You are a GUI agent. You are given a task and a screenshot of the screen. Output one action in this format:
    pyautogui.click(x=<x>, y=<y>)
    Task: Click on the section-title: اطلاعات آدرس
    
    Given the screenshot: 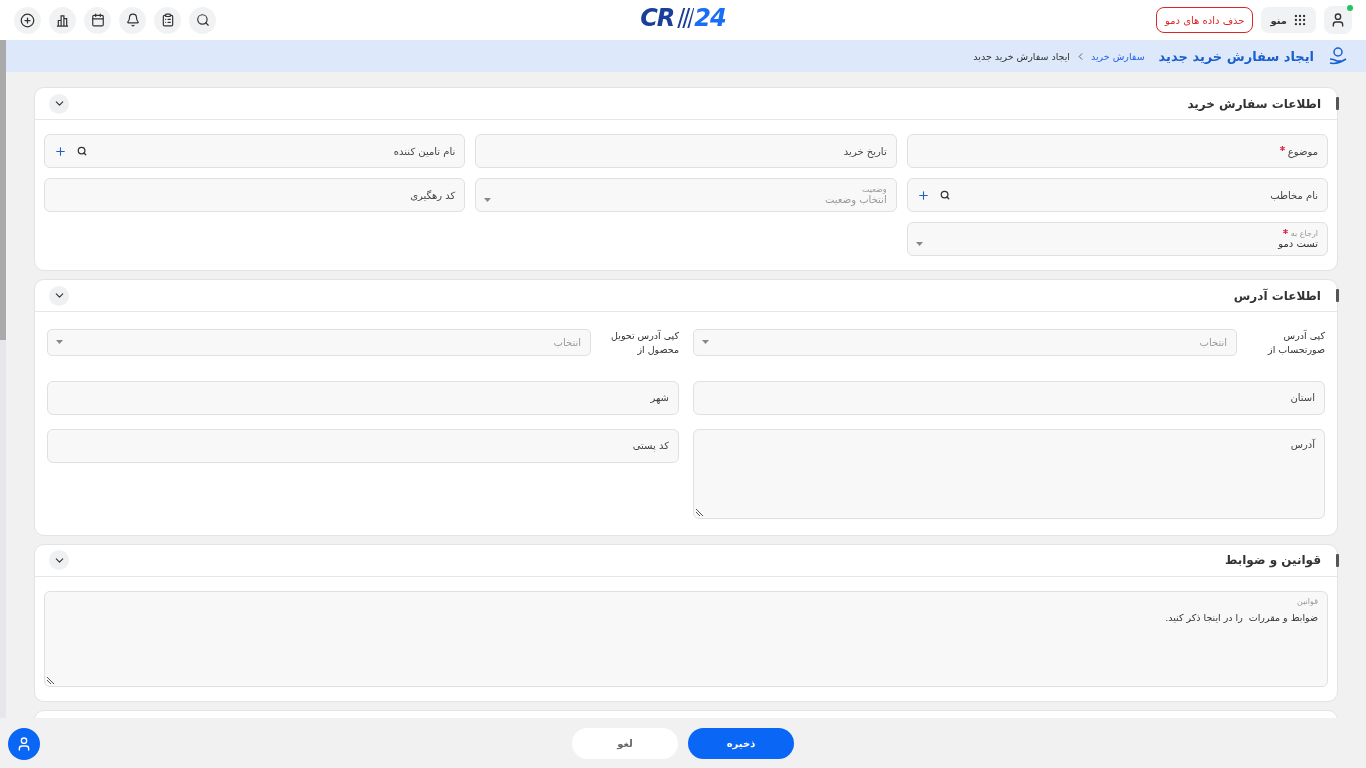 What is the action you would take?
    pyautogui.click(x=1277, y=295)
    